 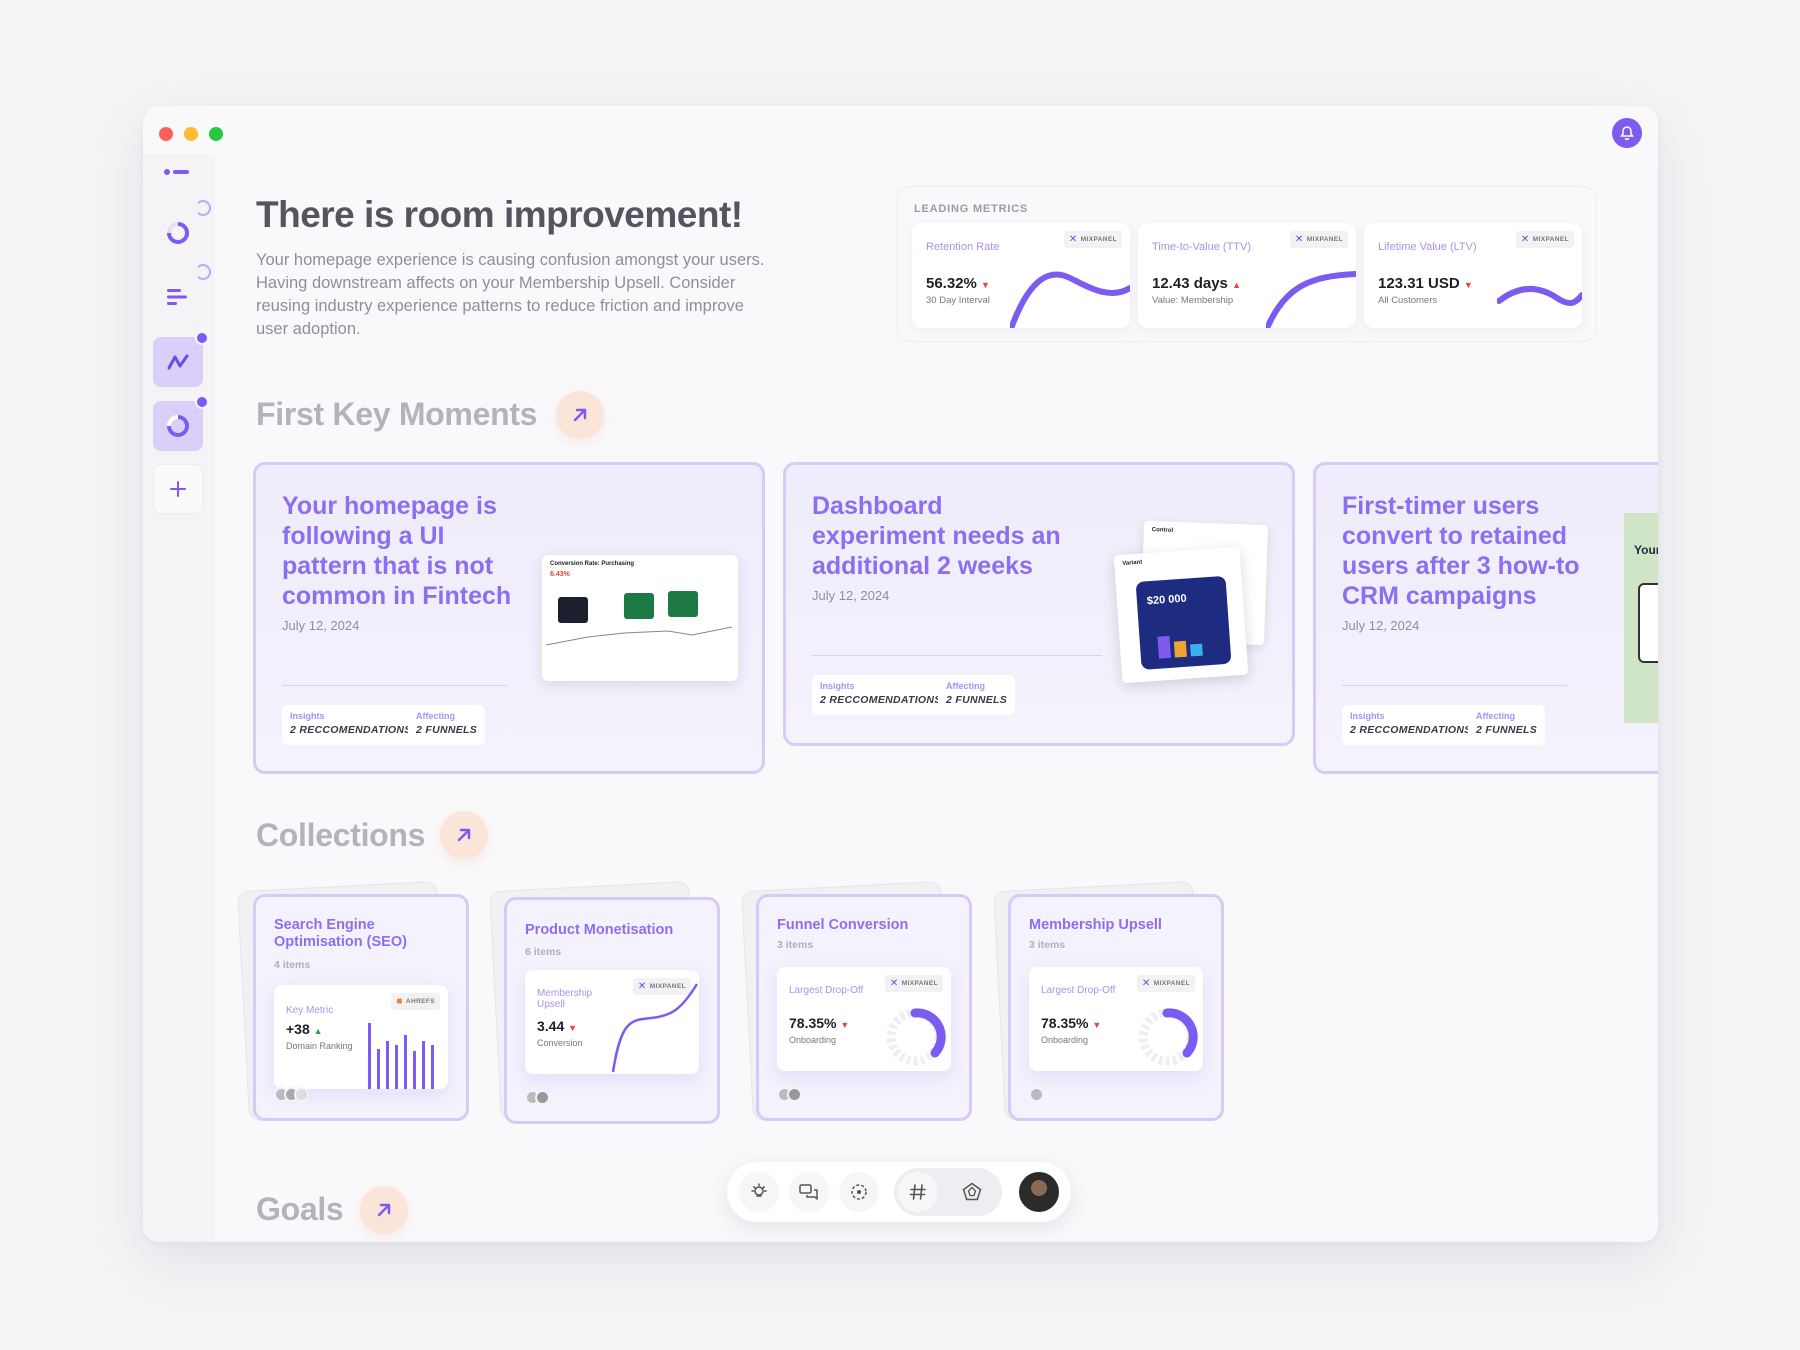 I want to click on sidebar-item-analytics, so click(x=181, y=423).